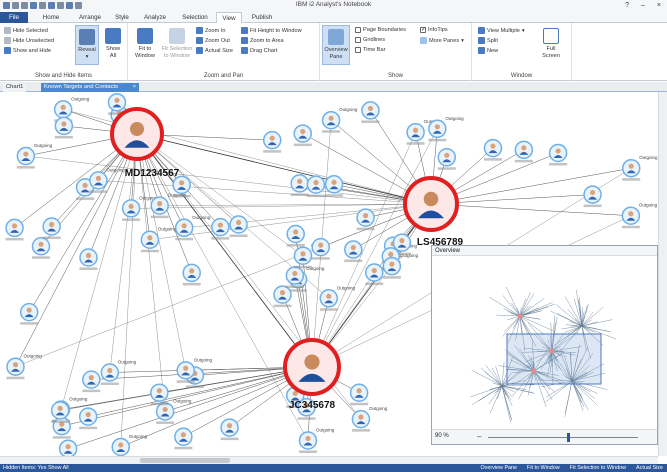  Describe the element at coordinates (329, 460) in the screenshot. I see `horizontal-scrollbar` at that location.